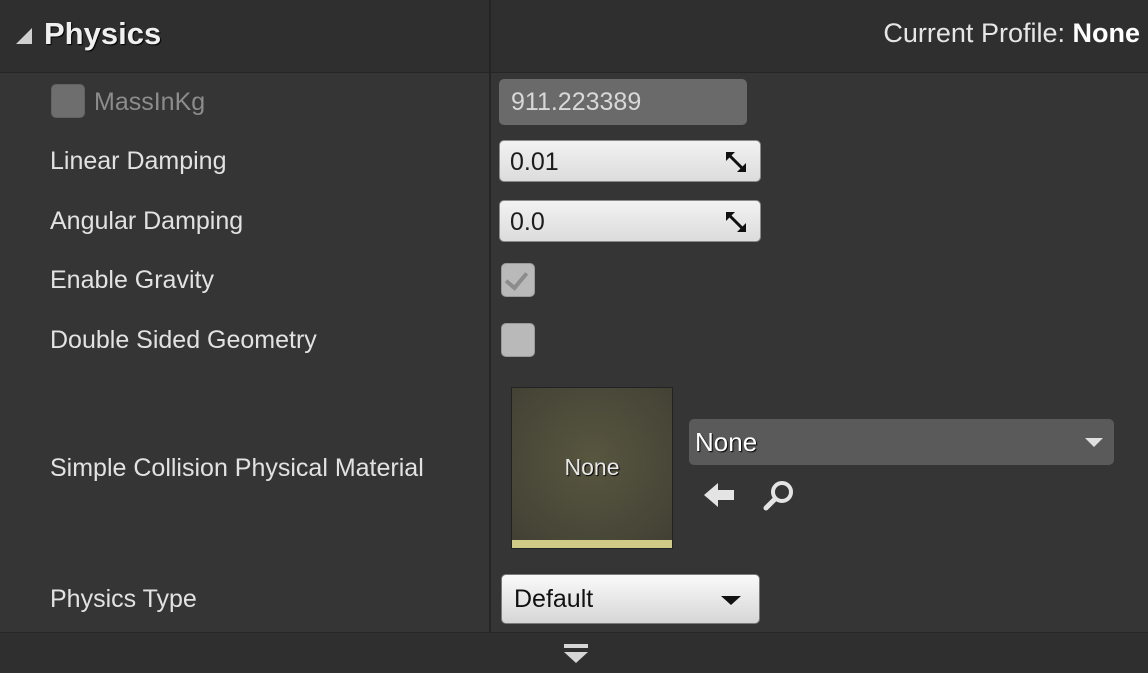  I want to click on enable-gravity-label: Enable Gravity, so click(132, 280).